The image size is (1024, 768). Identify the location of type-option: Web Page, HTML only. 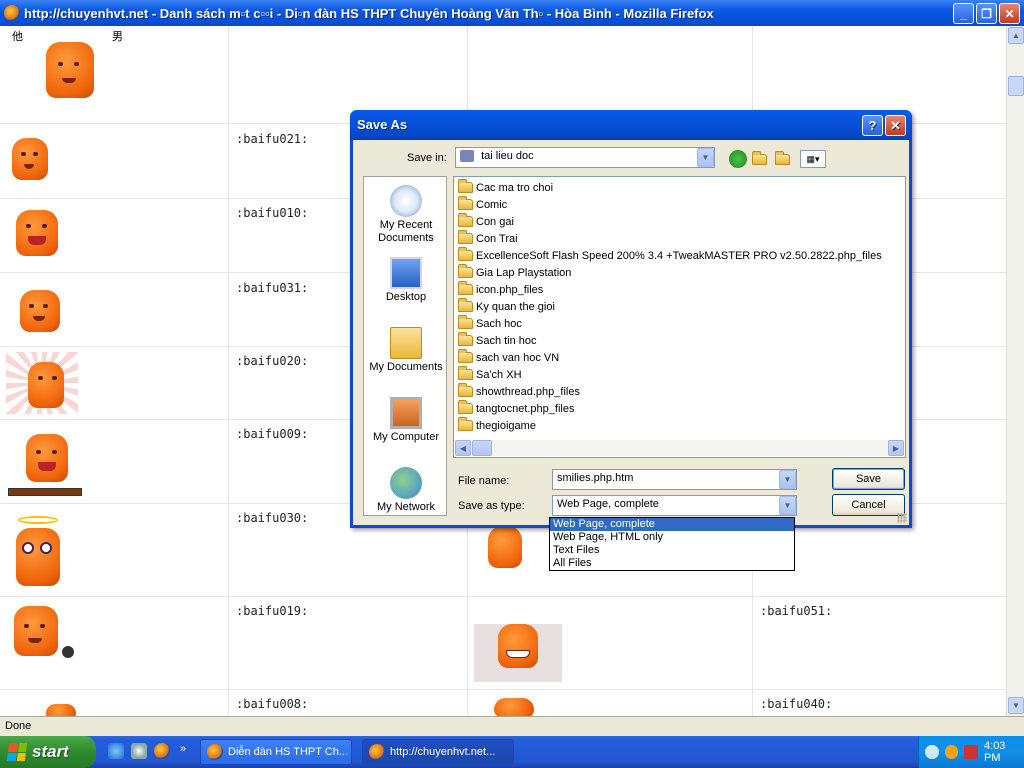
(672, 537).